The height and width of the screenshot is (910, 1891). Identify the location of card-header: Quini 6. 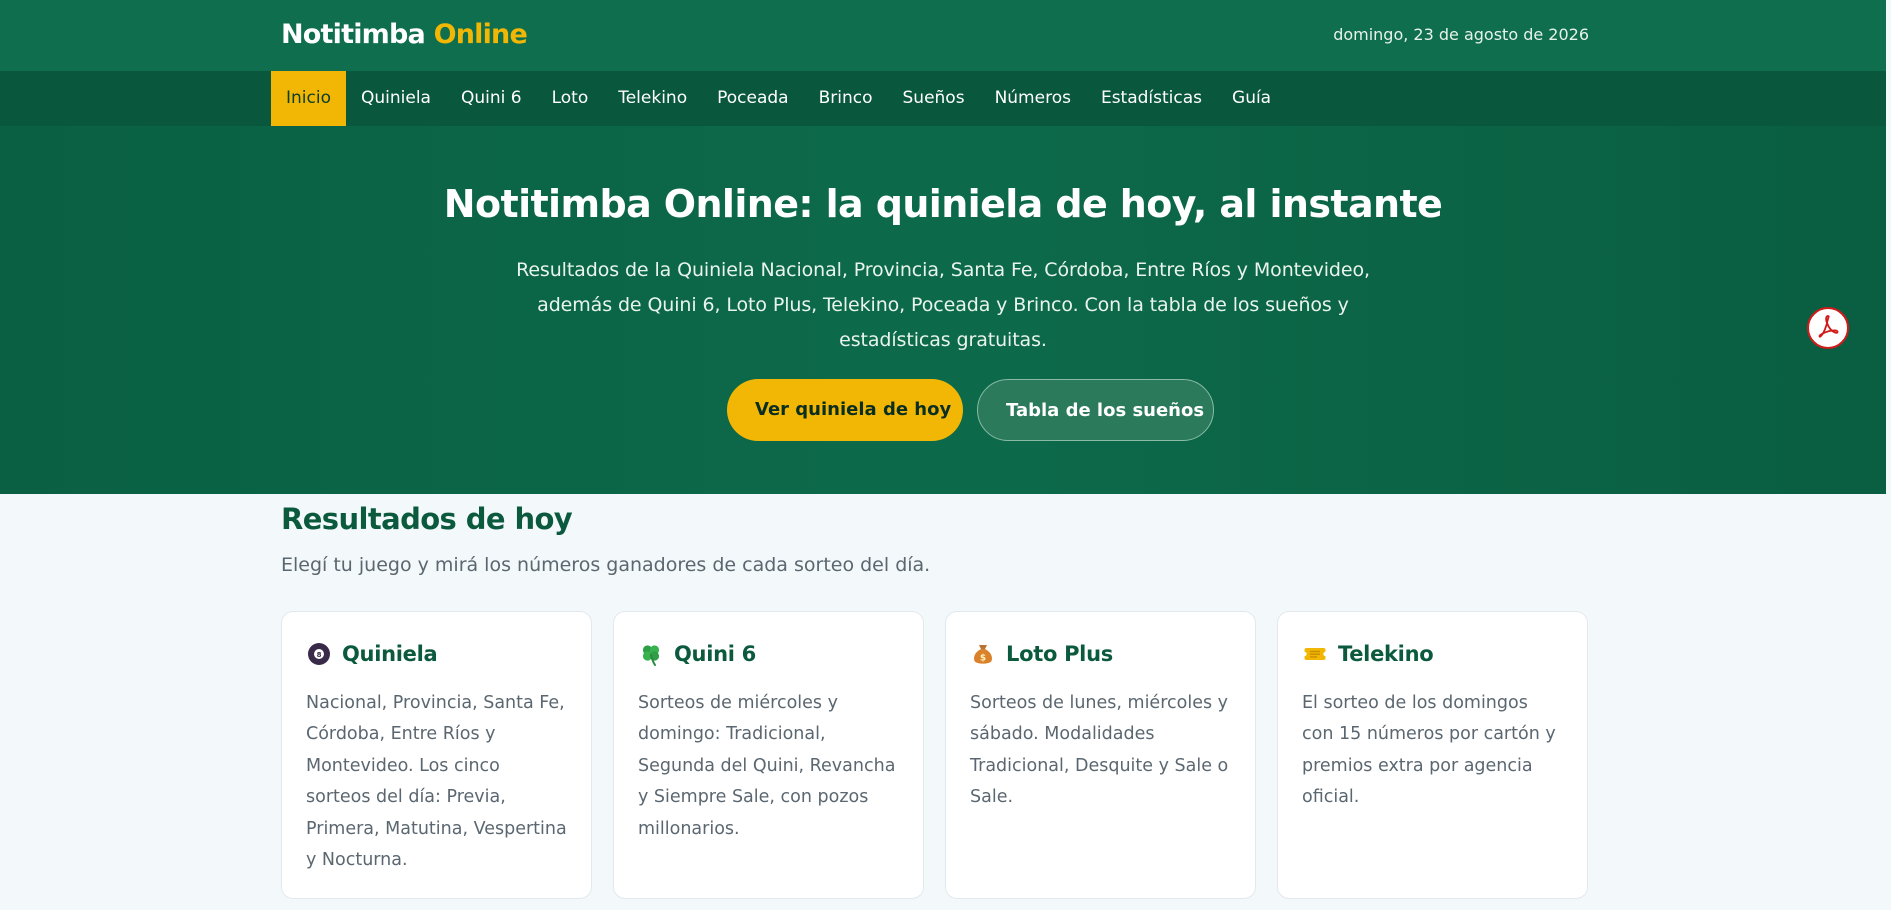
(768, 654).